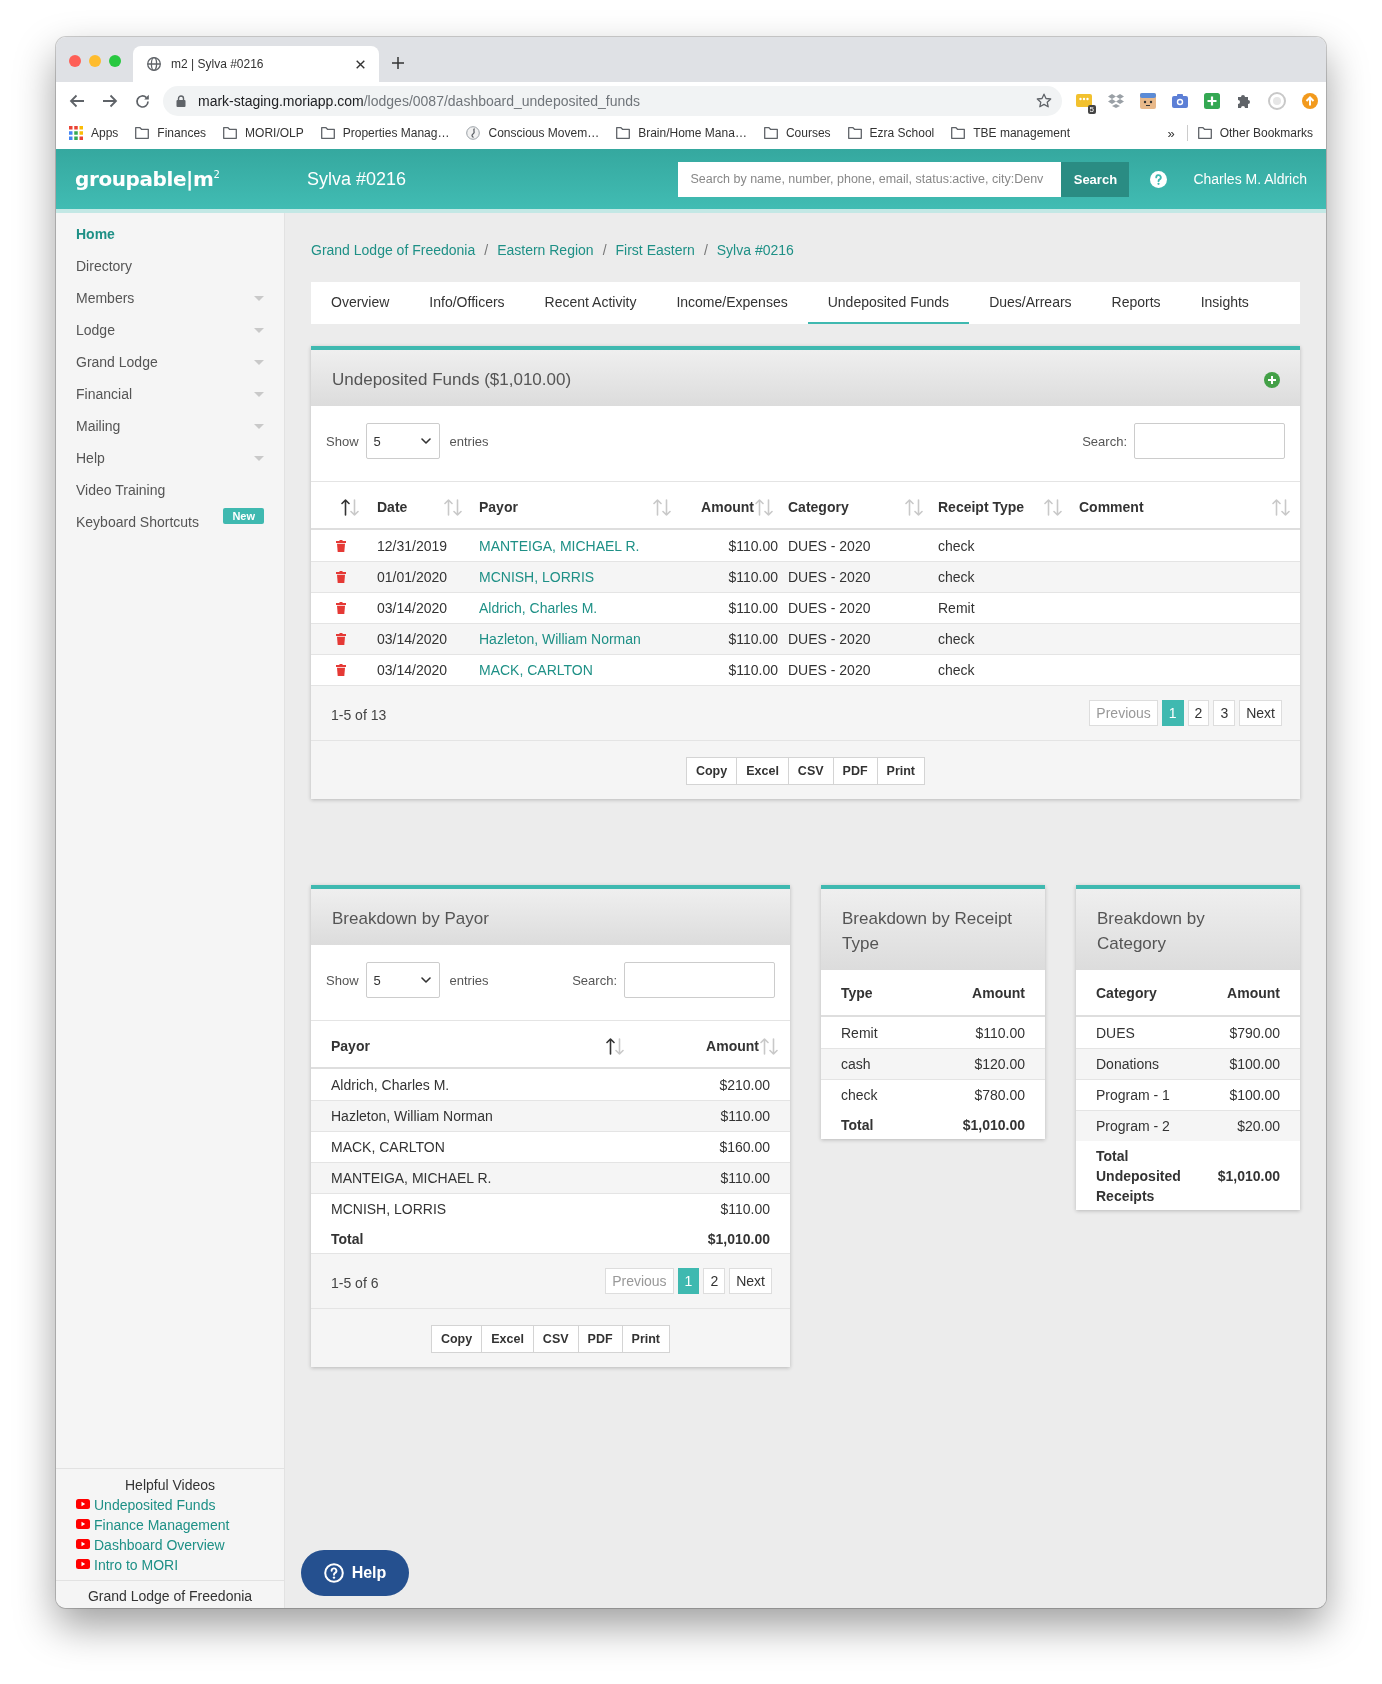  Describe the element at coordinates (360, 64) in the screenshot. I see `close-icon` at that location.